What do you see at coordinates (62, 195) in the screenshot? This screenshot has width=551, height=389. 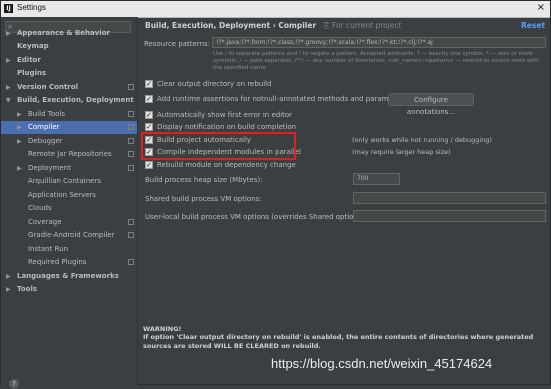 I see `sidebar-item-label: Application Servers` at bounding box center [62, 195].